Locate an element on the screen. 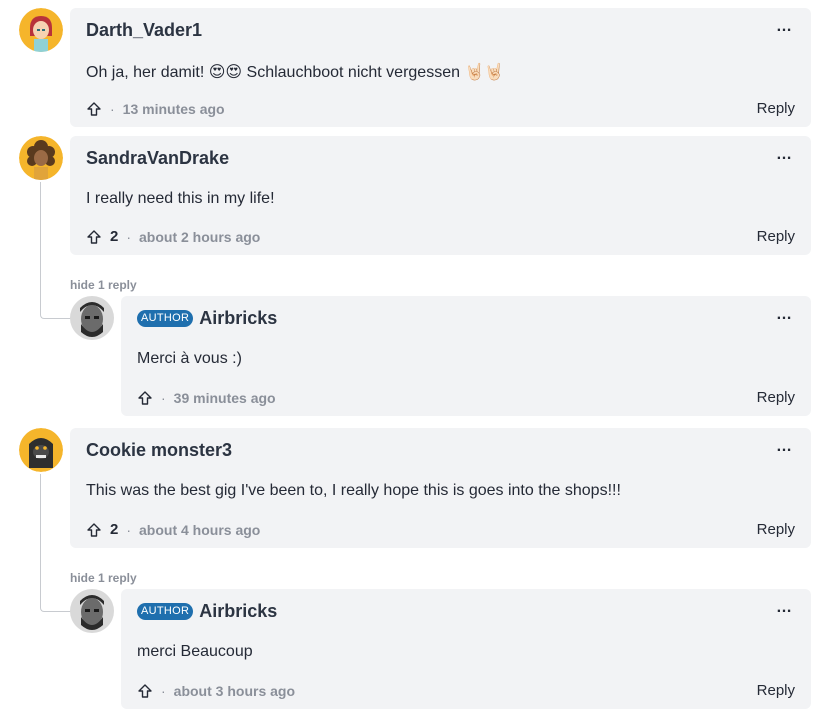 This screenshot has height=727, width=820. timestamp: about 4 hours ago is located at coordinates (199, 530).